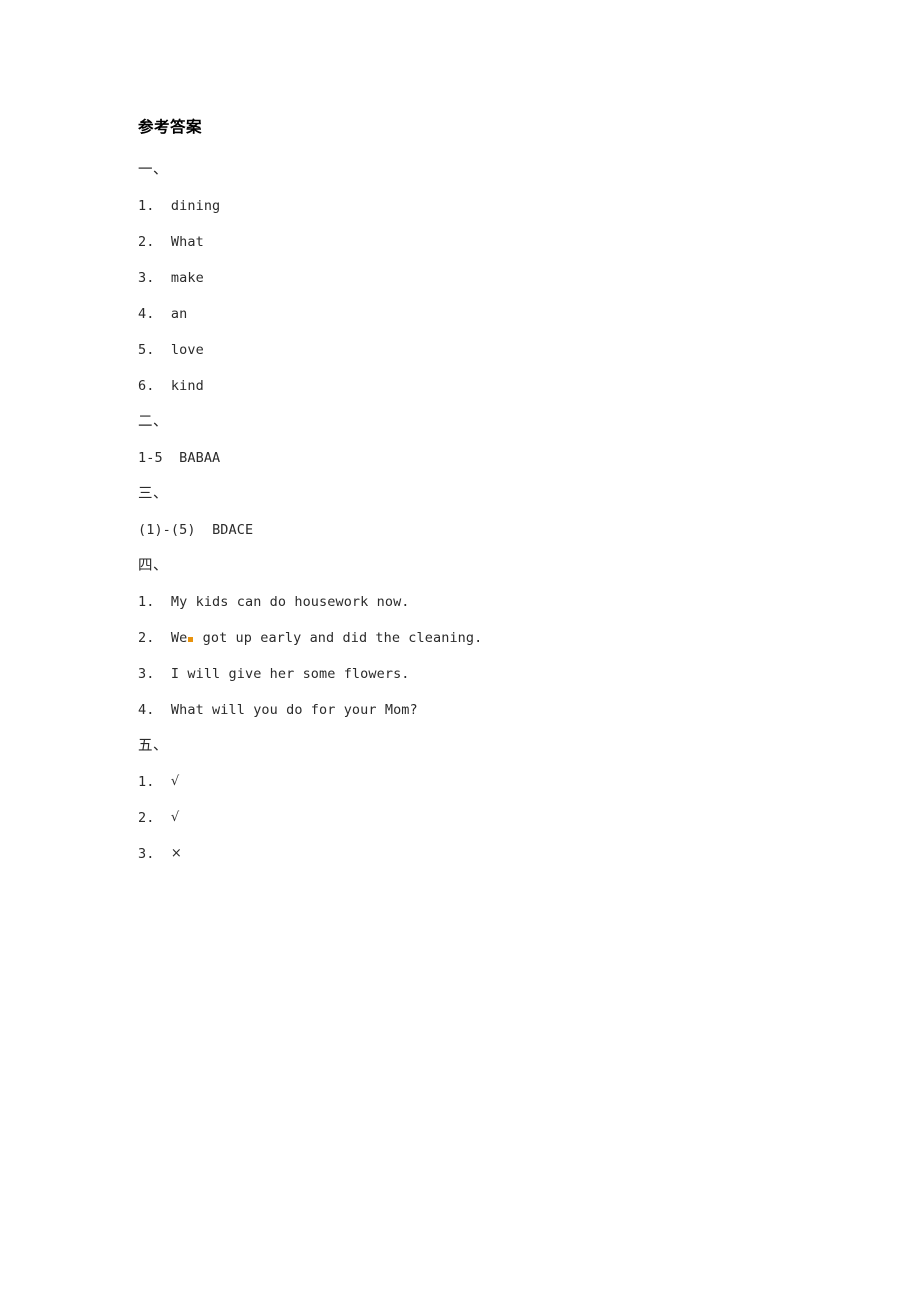  I want to click on item-value: an, so click(179, 314).